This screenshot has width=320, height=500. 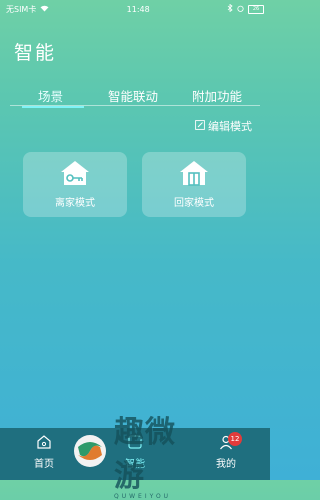 I want to click on edit-mode-label: 编辑模式, so click(x=230, y=126).